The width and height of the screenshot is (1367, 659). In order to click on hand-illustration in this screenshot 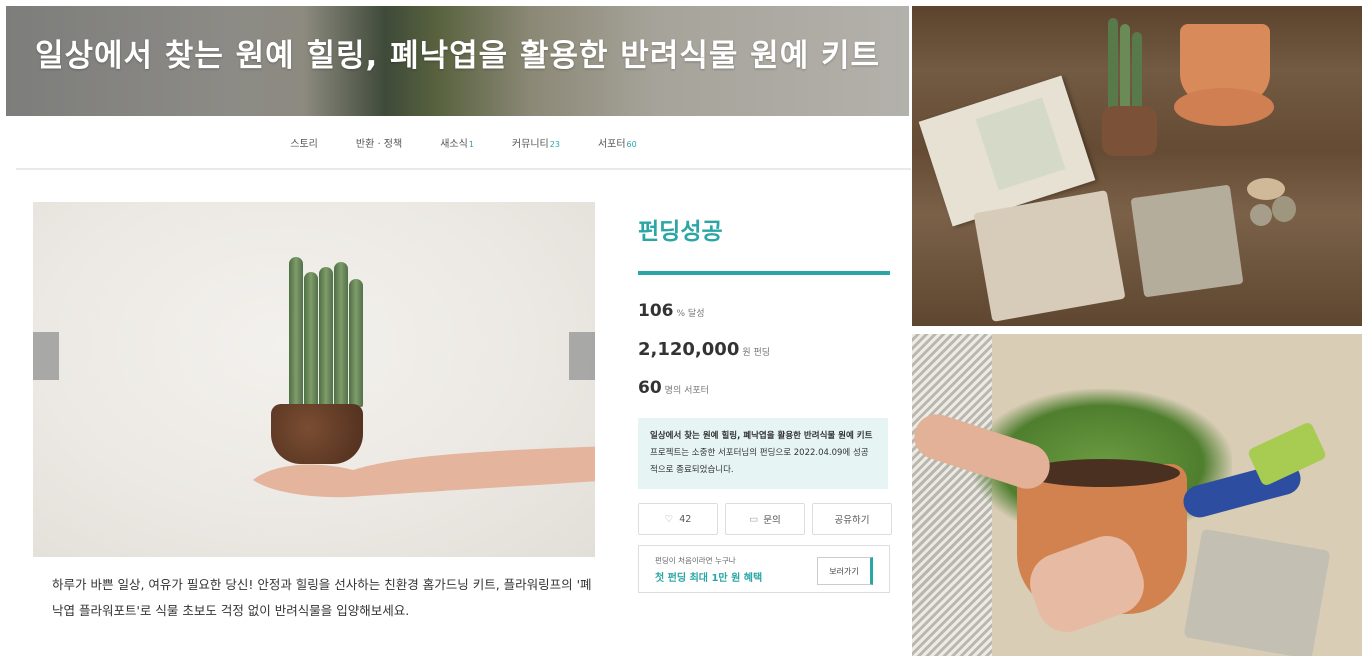, I will do `click(424, 472)`.